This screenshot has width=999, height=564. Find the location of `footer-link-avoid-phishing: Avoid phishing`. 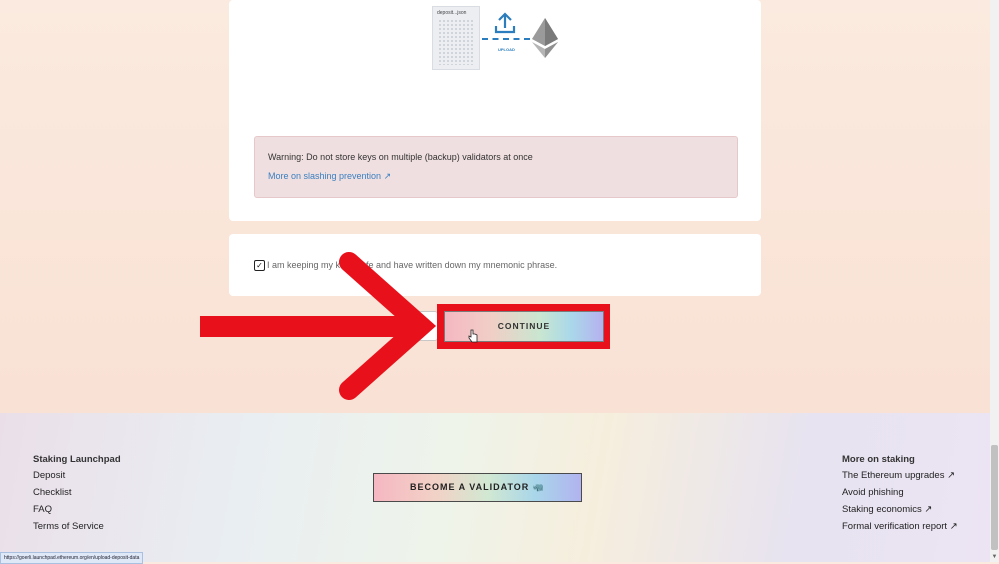

footer-link-avoid-phishing: Avoid phishing is located at coordinates (900, 492).